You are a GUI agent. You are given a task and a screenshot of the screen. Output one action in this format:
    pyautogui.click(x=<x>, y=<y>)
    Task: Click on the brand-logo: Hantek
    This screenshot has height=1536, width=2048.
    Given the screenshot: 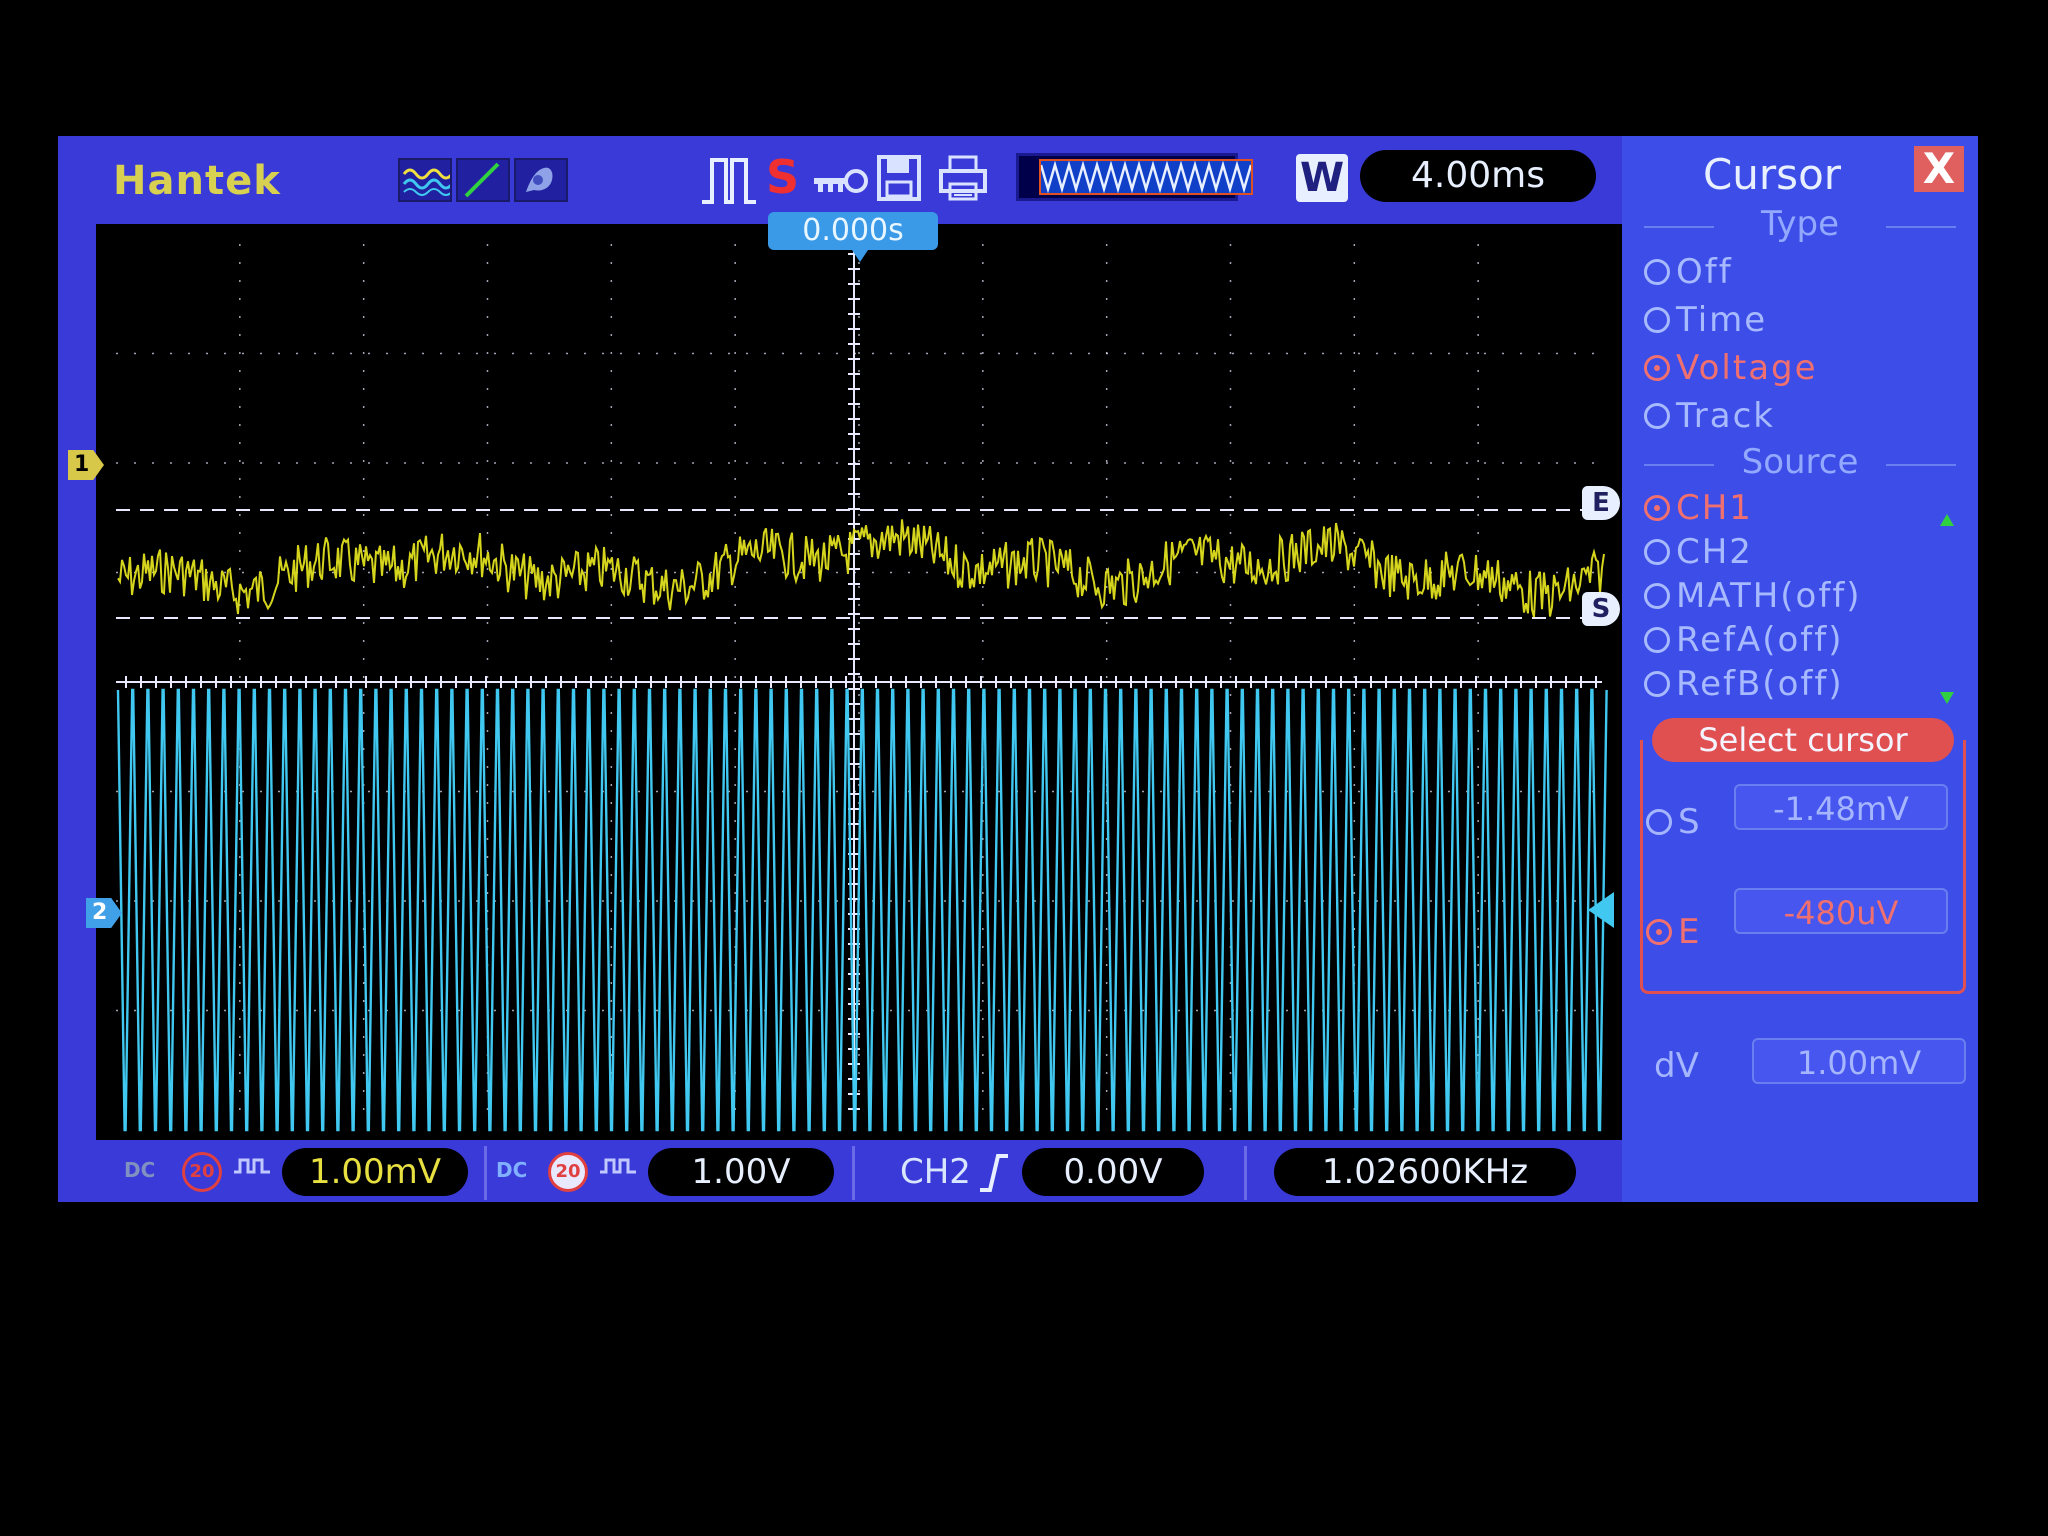 What is the action you would take?
    pyautogui.click(x=197, y=181)
    